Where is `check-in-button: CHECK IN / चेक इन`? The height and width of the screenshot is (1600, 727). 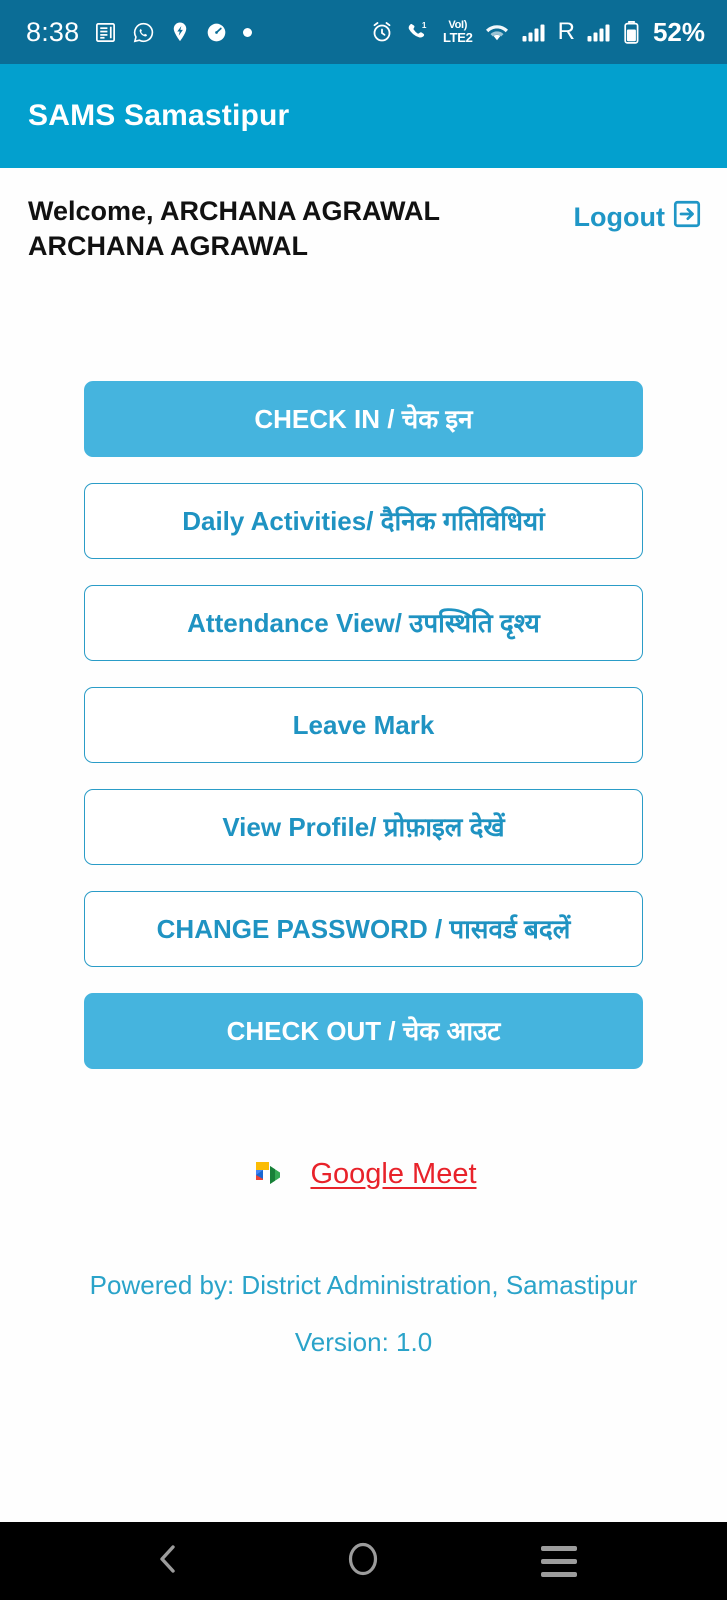 check-in-button: CHECK IN / चेक इन is located at coordinates (363, 419).